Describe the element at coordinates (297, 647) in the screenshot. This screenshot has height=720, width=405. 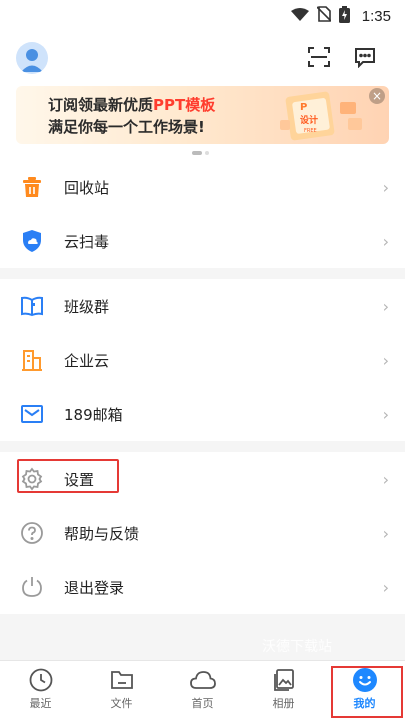
I see `watermark: 沃德下载站` at that location.